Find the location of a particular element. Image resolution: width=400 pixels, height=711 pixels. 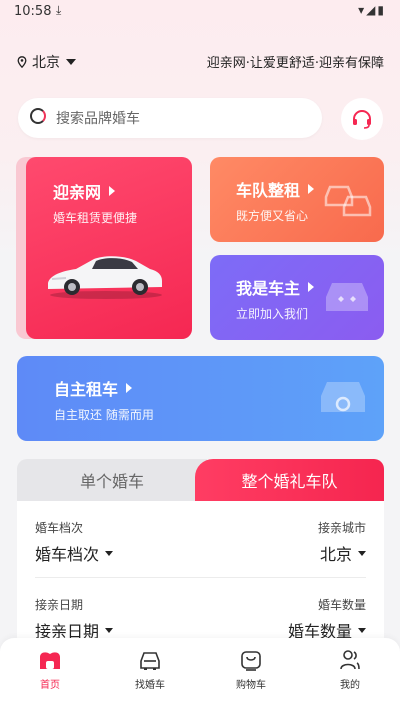

card-main-title: 迎亲网 is located at coordinates (77, 192).